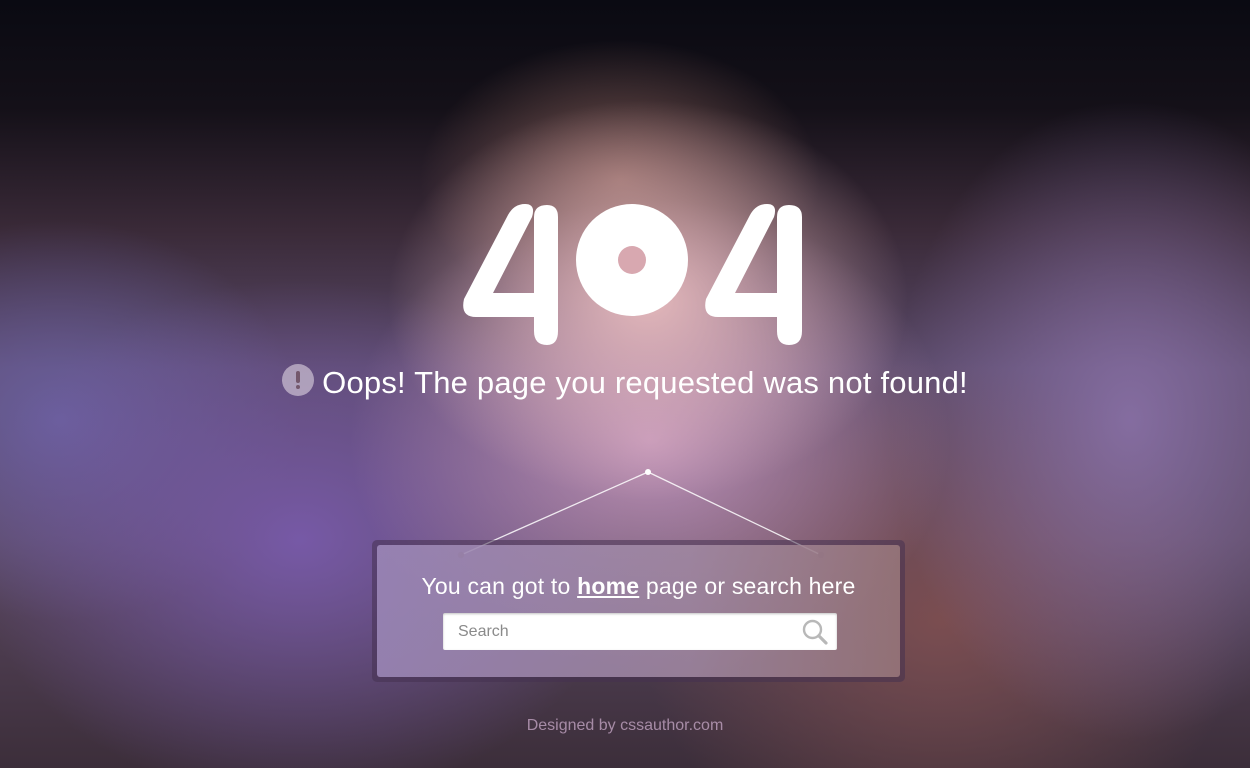 The width and height of the screenshot is (1250, 768). I want to click on hanger-nail, so click(648, 472).